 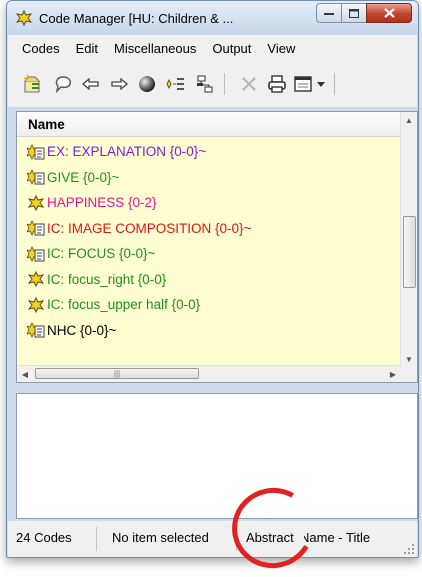 What do you see at coordinates (44, 537) in the screenshot?
I see `code-count: 24 Codes` at bounding box center [44, 537].